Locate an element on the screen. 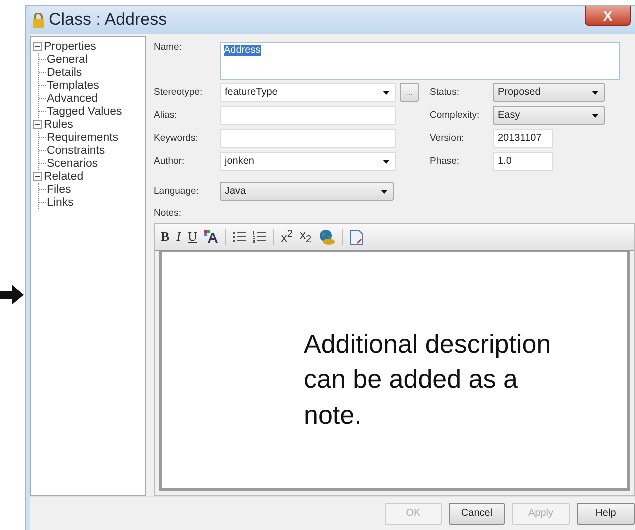 Image resolution: width=635 pixels, height=530 pixels. field-label: Notes: is located at coordinates (168, 213).